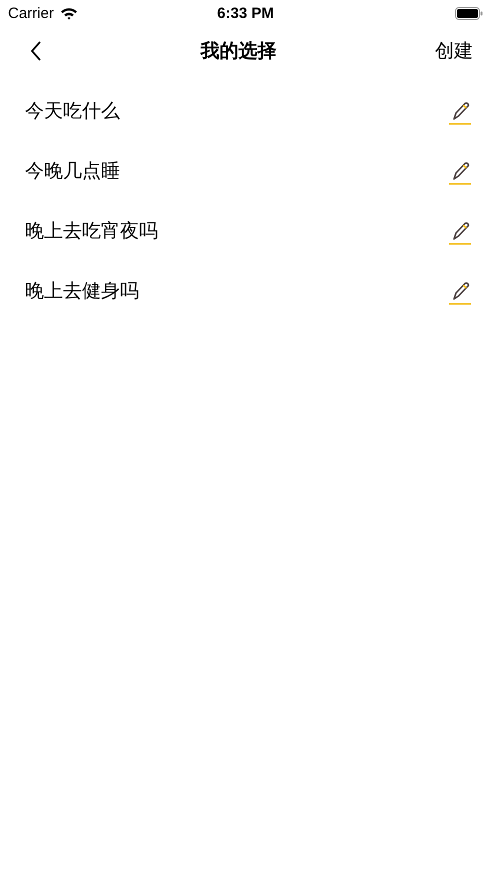 This screenshot has height=883, width=497. I want to click on wifi-icon, so click(69, 13).